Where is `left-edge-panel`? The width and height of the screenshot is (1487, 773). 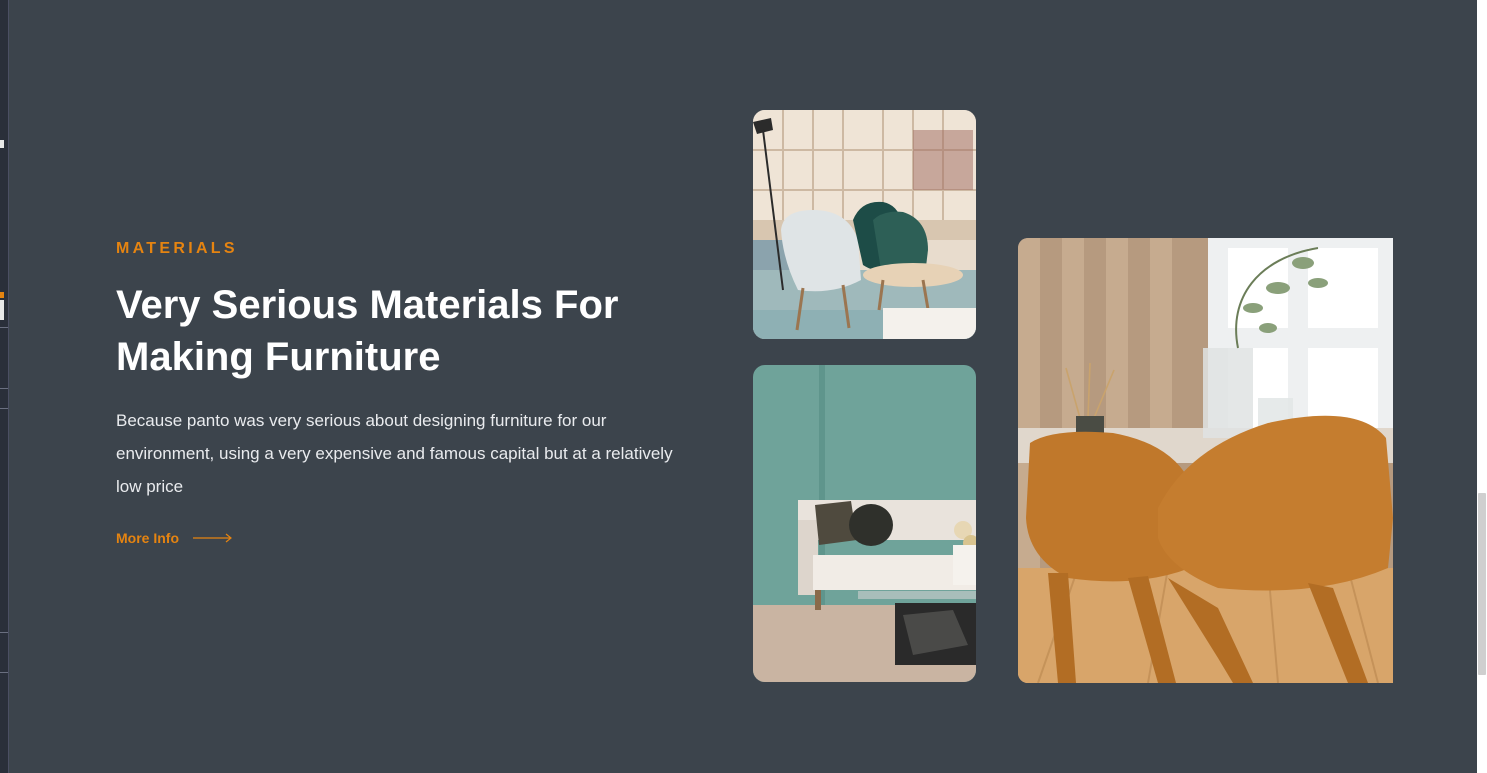 left-edge-panel is located at coordinates (4, 386).